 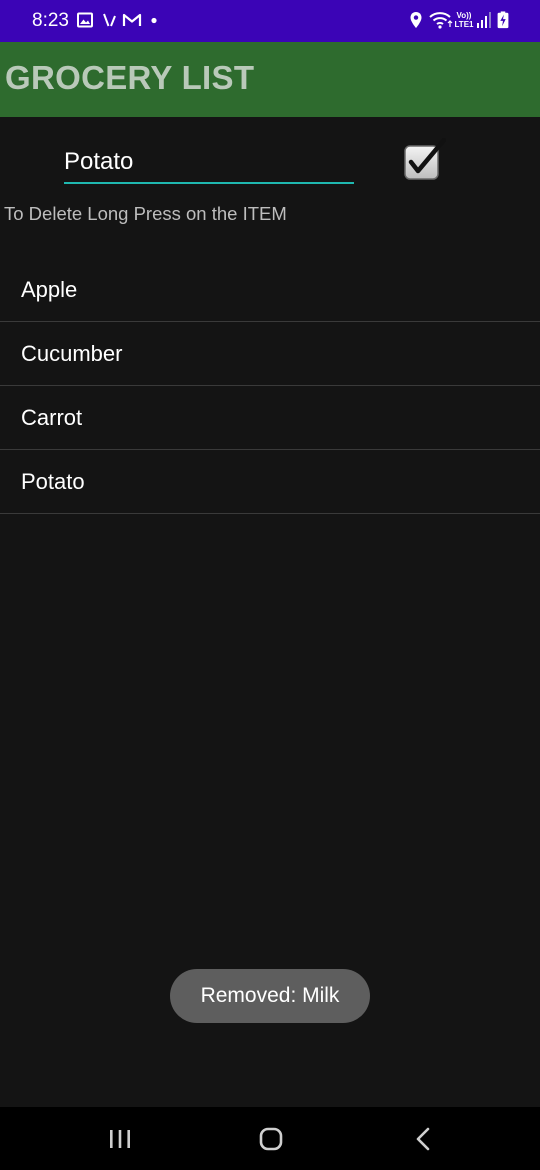 I want to click on checkbox-checked-icon, so click(x=425, y=160).